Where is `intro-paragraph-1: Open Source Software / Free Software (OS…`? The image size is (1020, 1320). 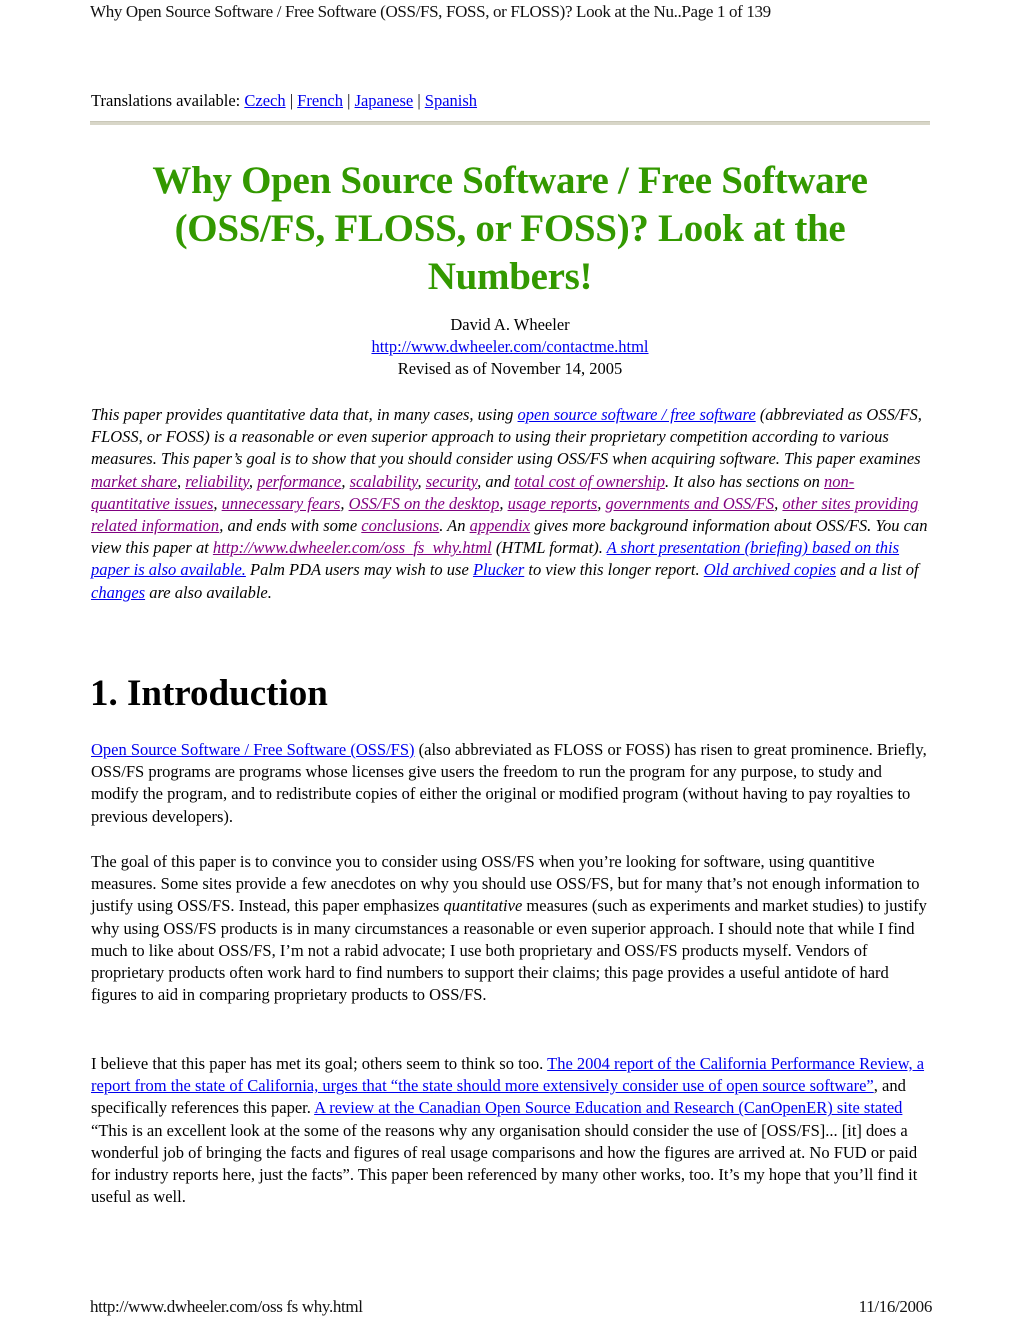 intro-paragraph-1: Open Source Software / Free Software (OS… is located at coordinates (512, 783).